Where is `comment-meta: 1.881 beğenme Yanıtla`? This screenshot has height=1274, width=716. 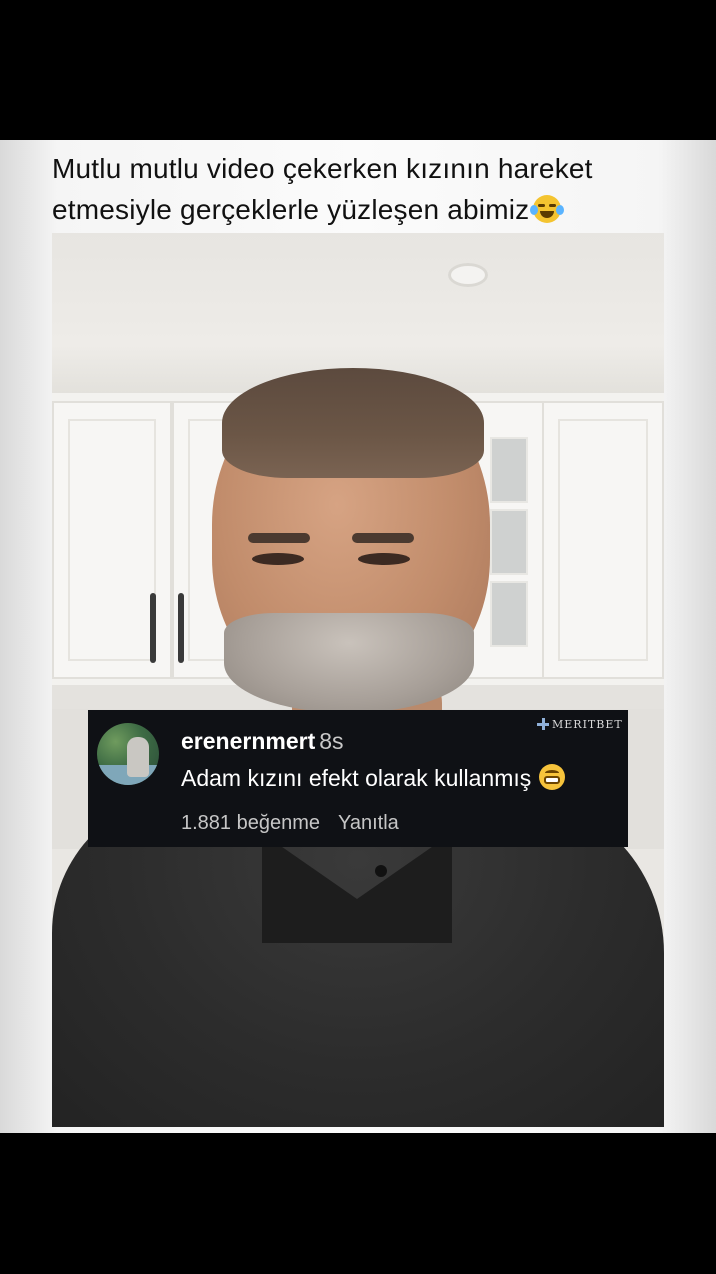 comment-meta: 1.881 beğenme Yanıtla is located at coordinates (299, 823).